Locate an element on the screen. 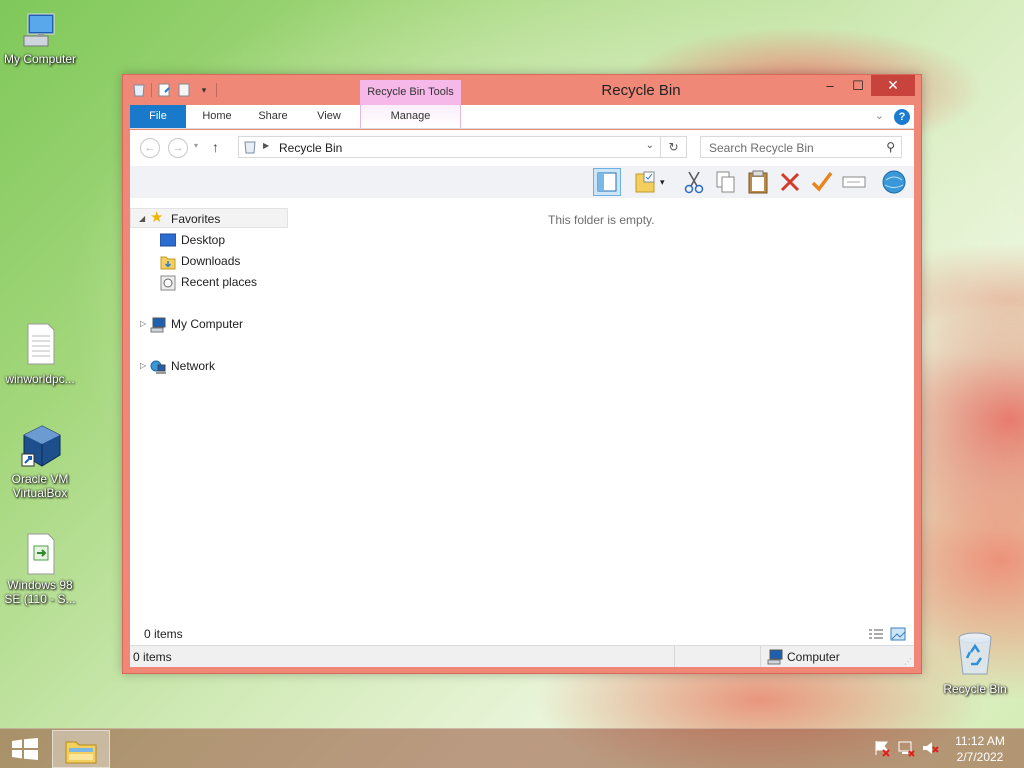  large-icons-view-icon is located at coordinates (898, 635).